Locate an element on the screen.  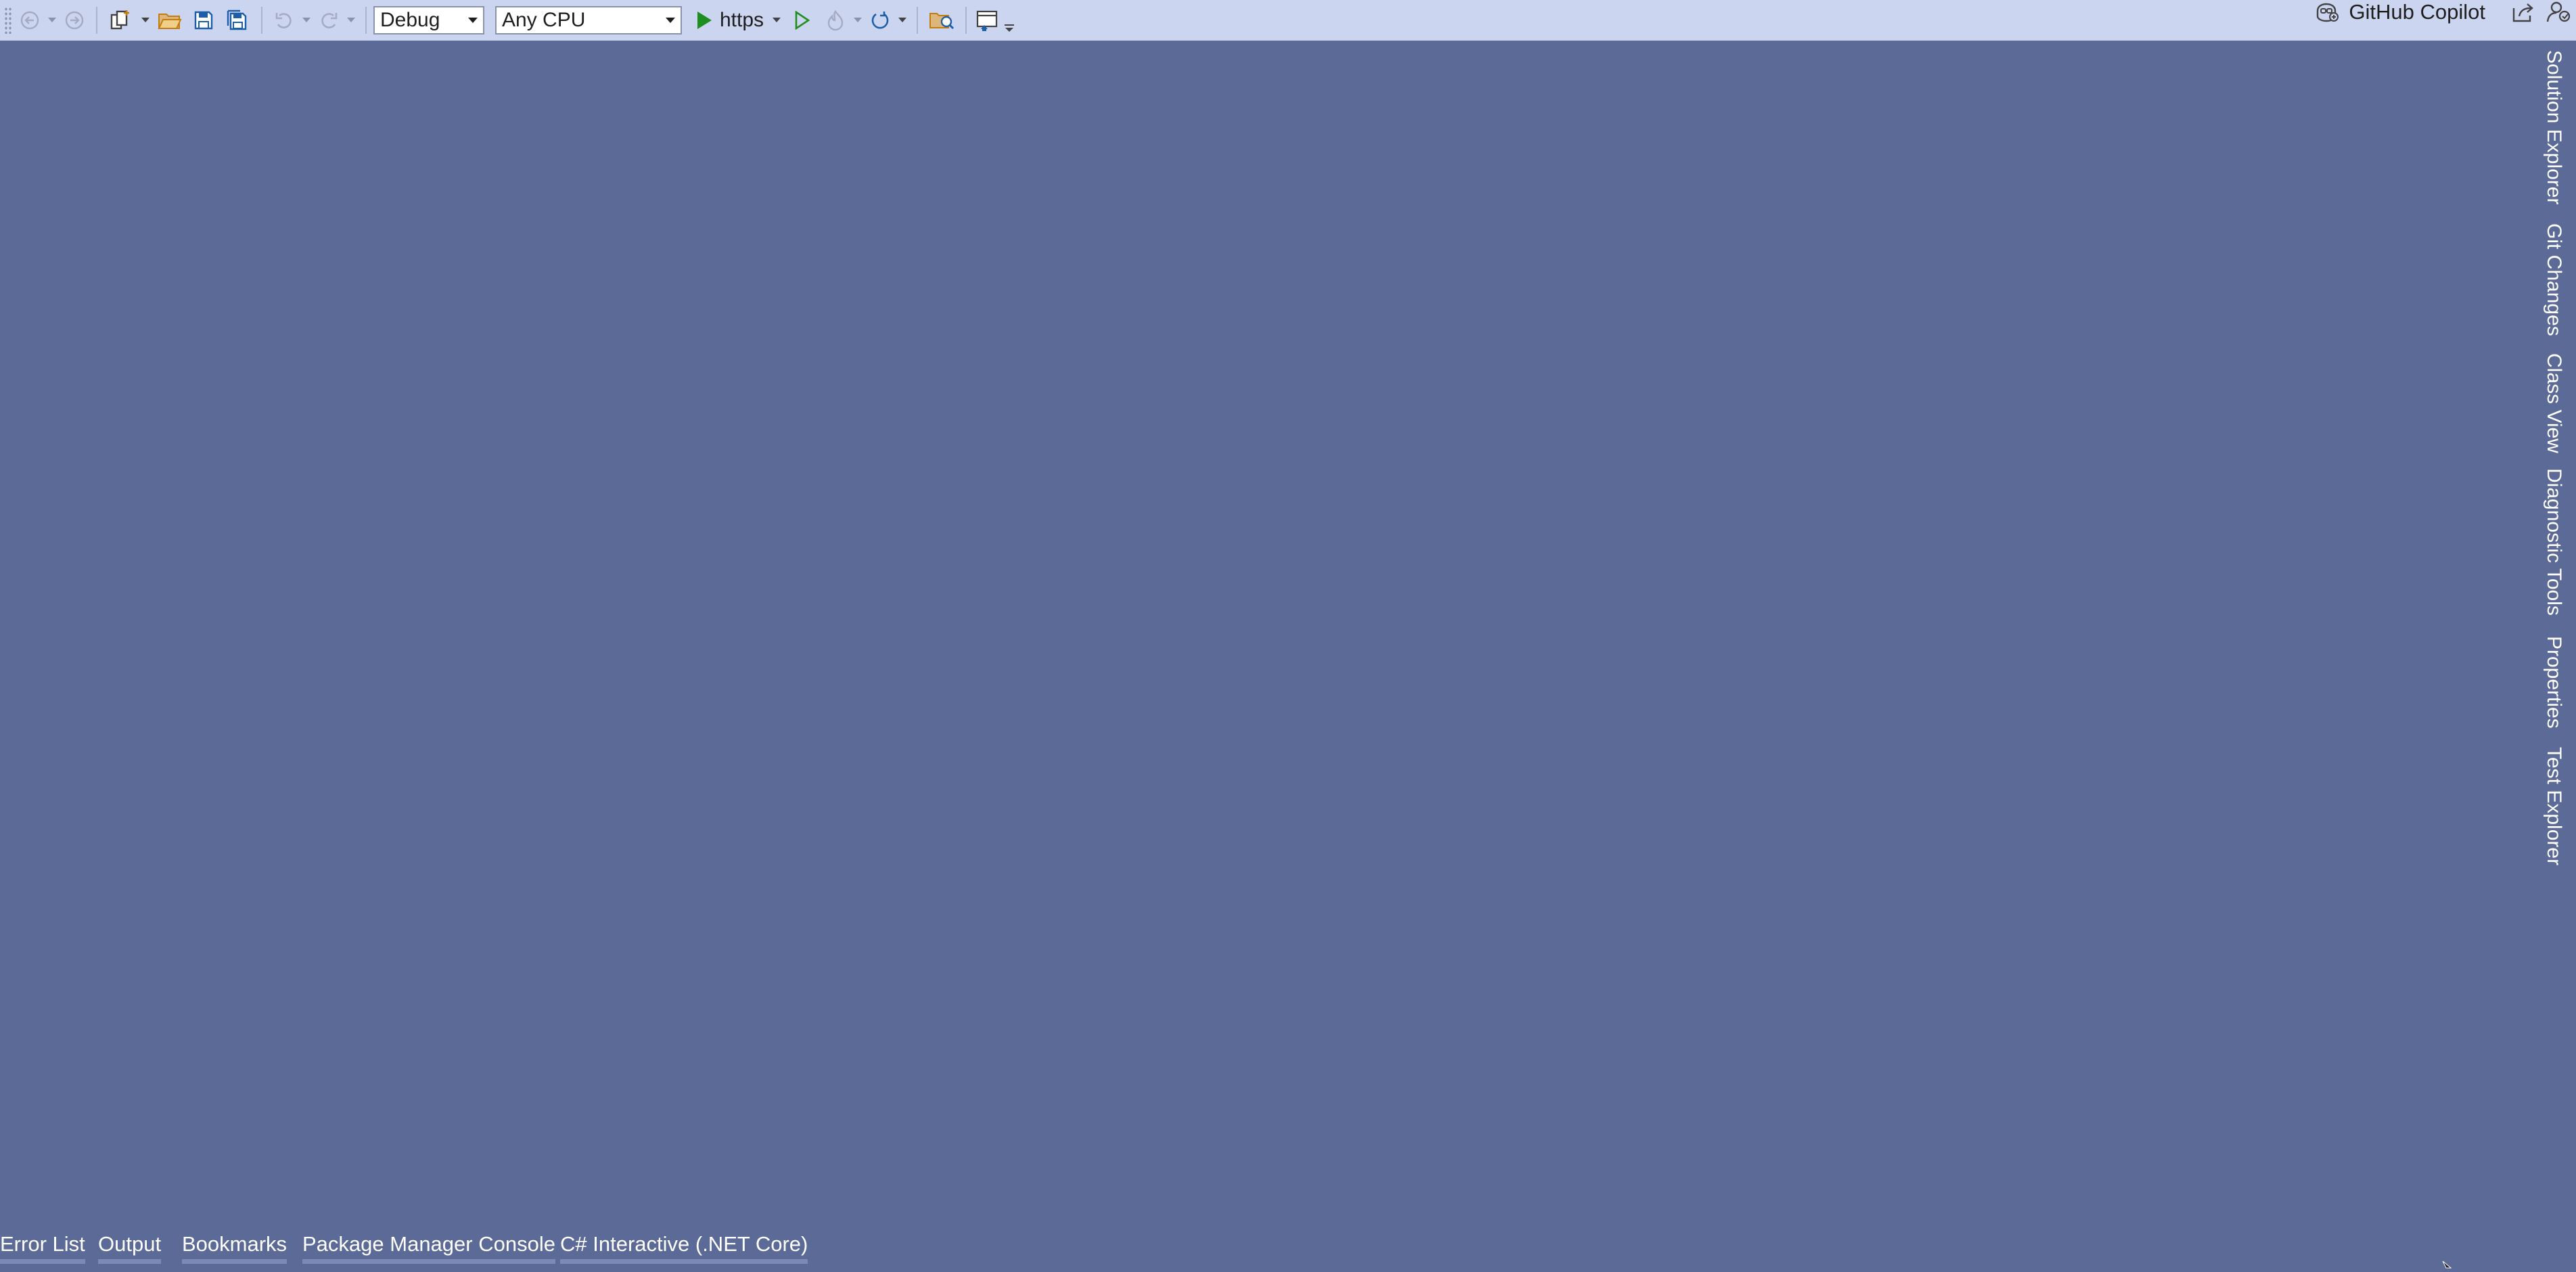
back-arrow-icon is located at coordinates (30, 20).